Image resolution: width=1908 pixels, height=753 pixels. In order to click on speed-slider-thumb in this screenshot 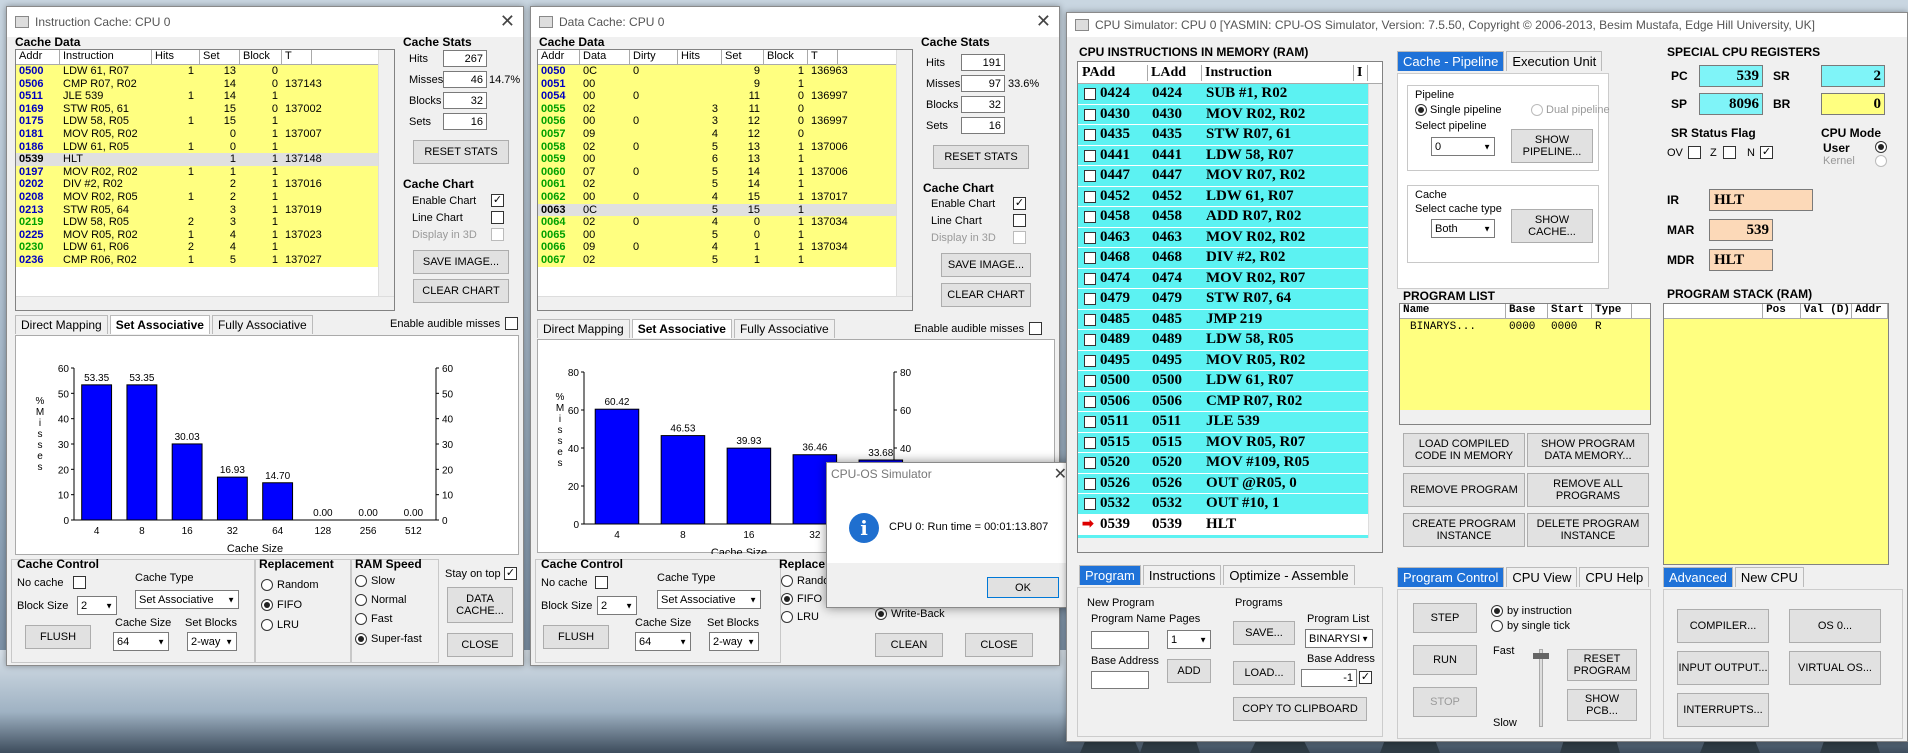, I will do `click(1541, 656)`.